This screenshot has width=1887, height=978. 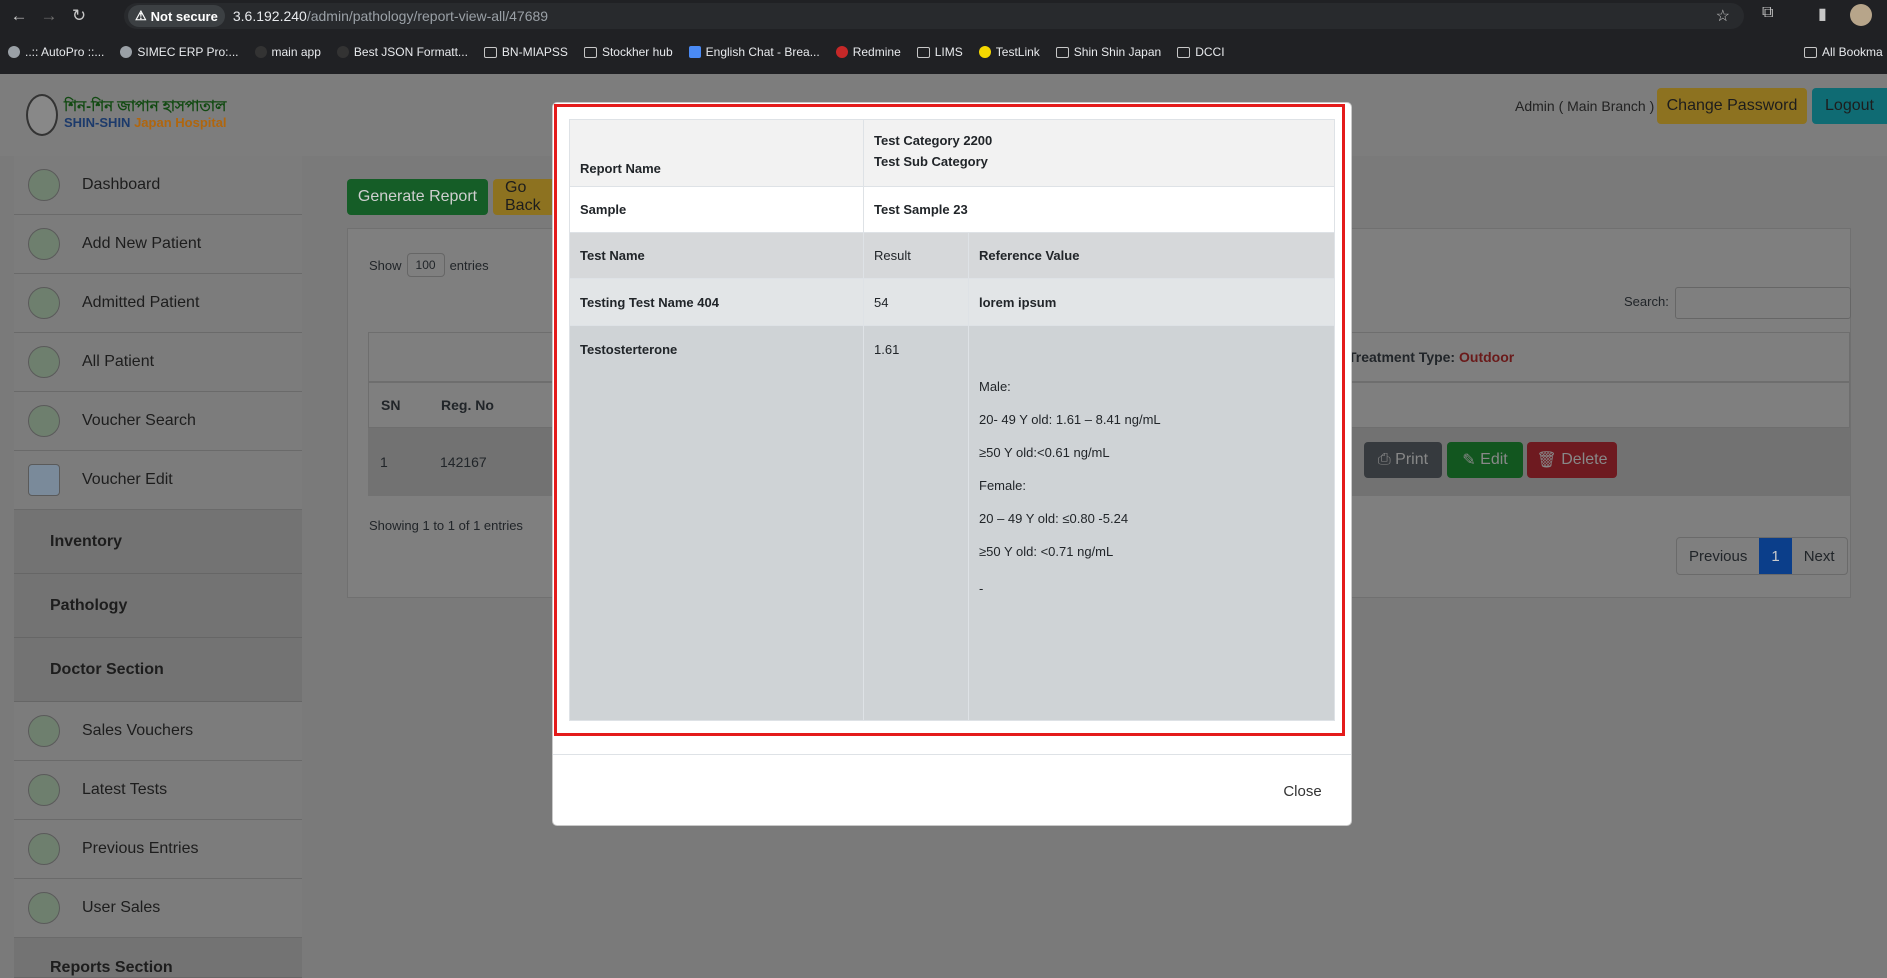 What do you see at coordinates (876, 52) in the screenshot?
I see `bookmark-label: Redmine` at bounding box center [876, 52].